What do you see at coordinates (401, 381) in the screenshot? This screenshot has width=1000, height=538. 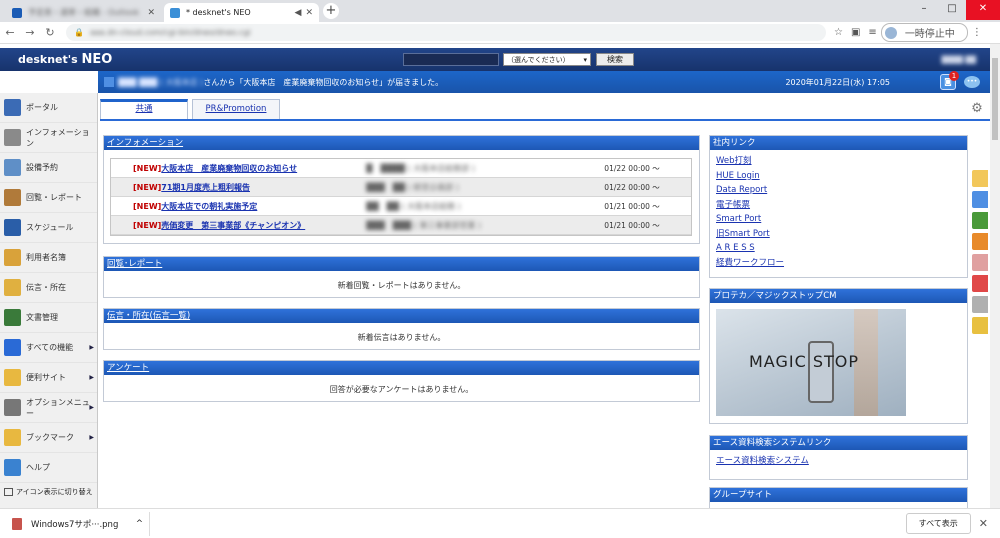 I see `survey-panel: アンケート 回答が必要なアンケートはありません。` at bounding box center [401, 381].